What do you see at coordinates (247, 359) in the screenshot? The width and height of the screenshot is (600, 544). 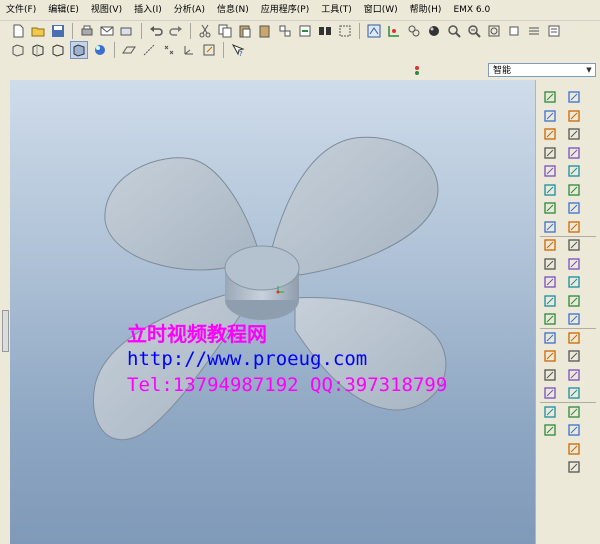 I see `watermark-url: http://www.proeug.com` at bounding box center [247, 359].